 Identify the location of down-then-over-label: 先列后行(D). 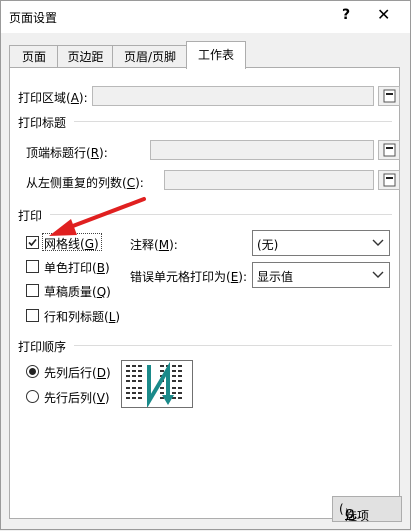
(77, 372).